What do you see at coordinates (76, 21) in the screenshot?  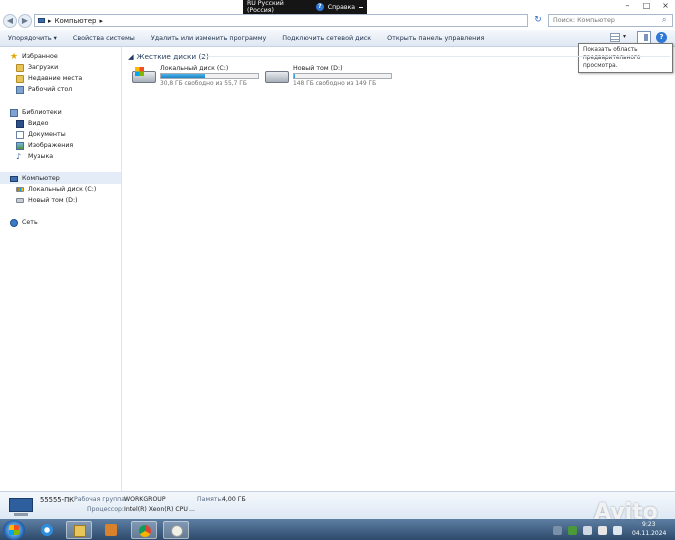 I see `address-path: Компьютер` at bounding box center [76, 21].